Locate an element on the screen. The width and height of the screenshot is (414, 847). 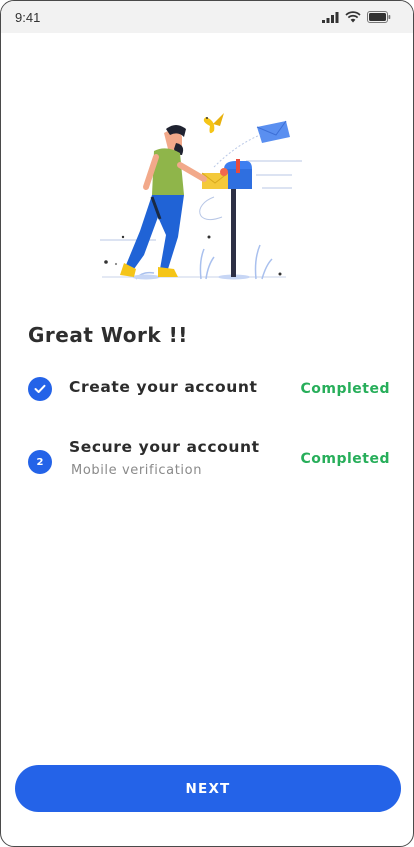
step-subtitle: Mobile verification is located at coordinates (137, 470).